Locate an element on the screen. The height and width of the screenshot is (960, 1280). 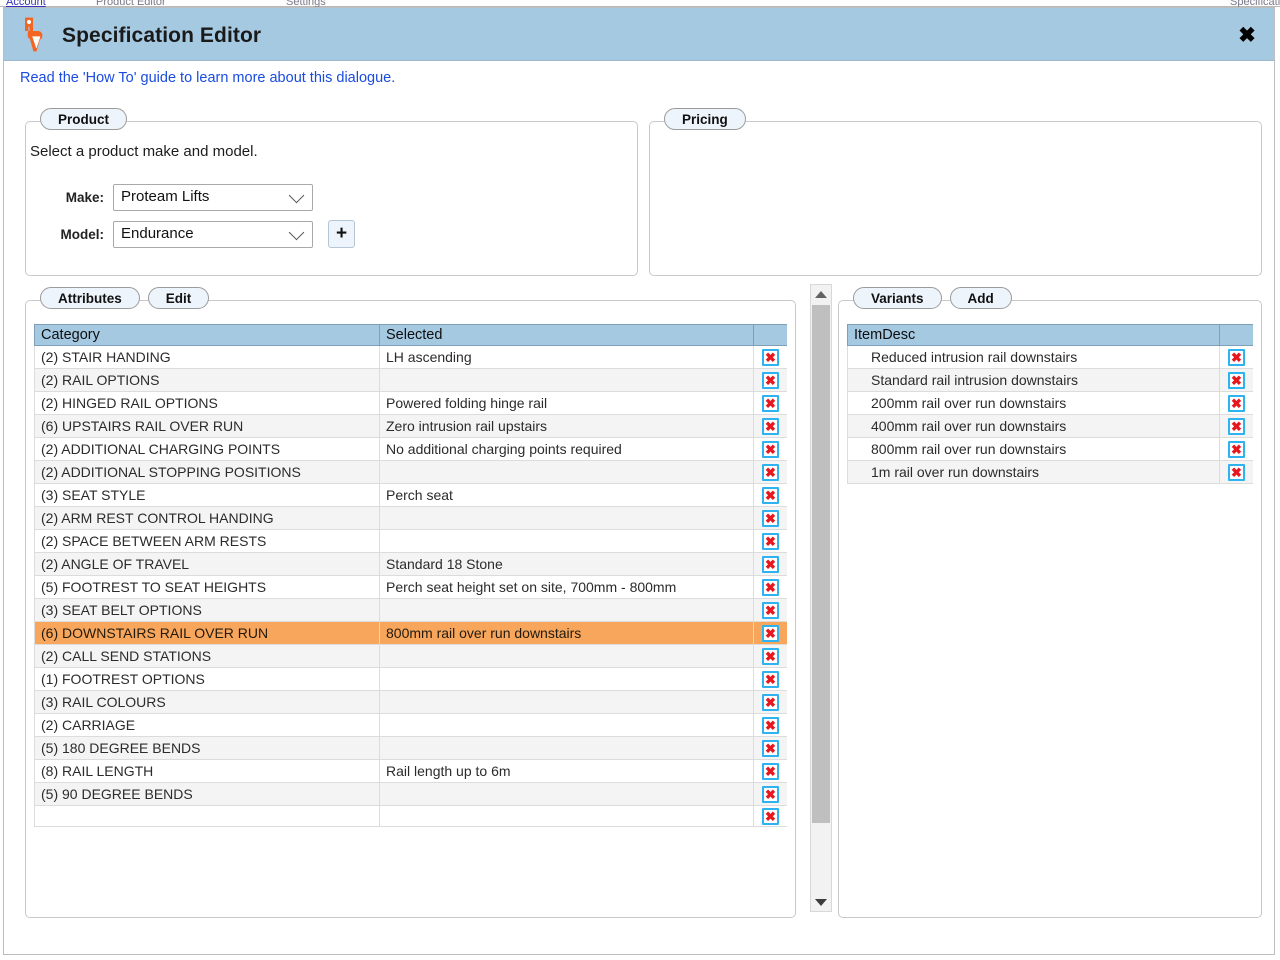
variant-delete-cell: ✖ is located at coordinates (1236, 357).